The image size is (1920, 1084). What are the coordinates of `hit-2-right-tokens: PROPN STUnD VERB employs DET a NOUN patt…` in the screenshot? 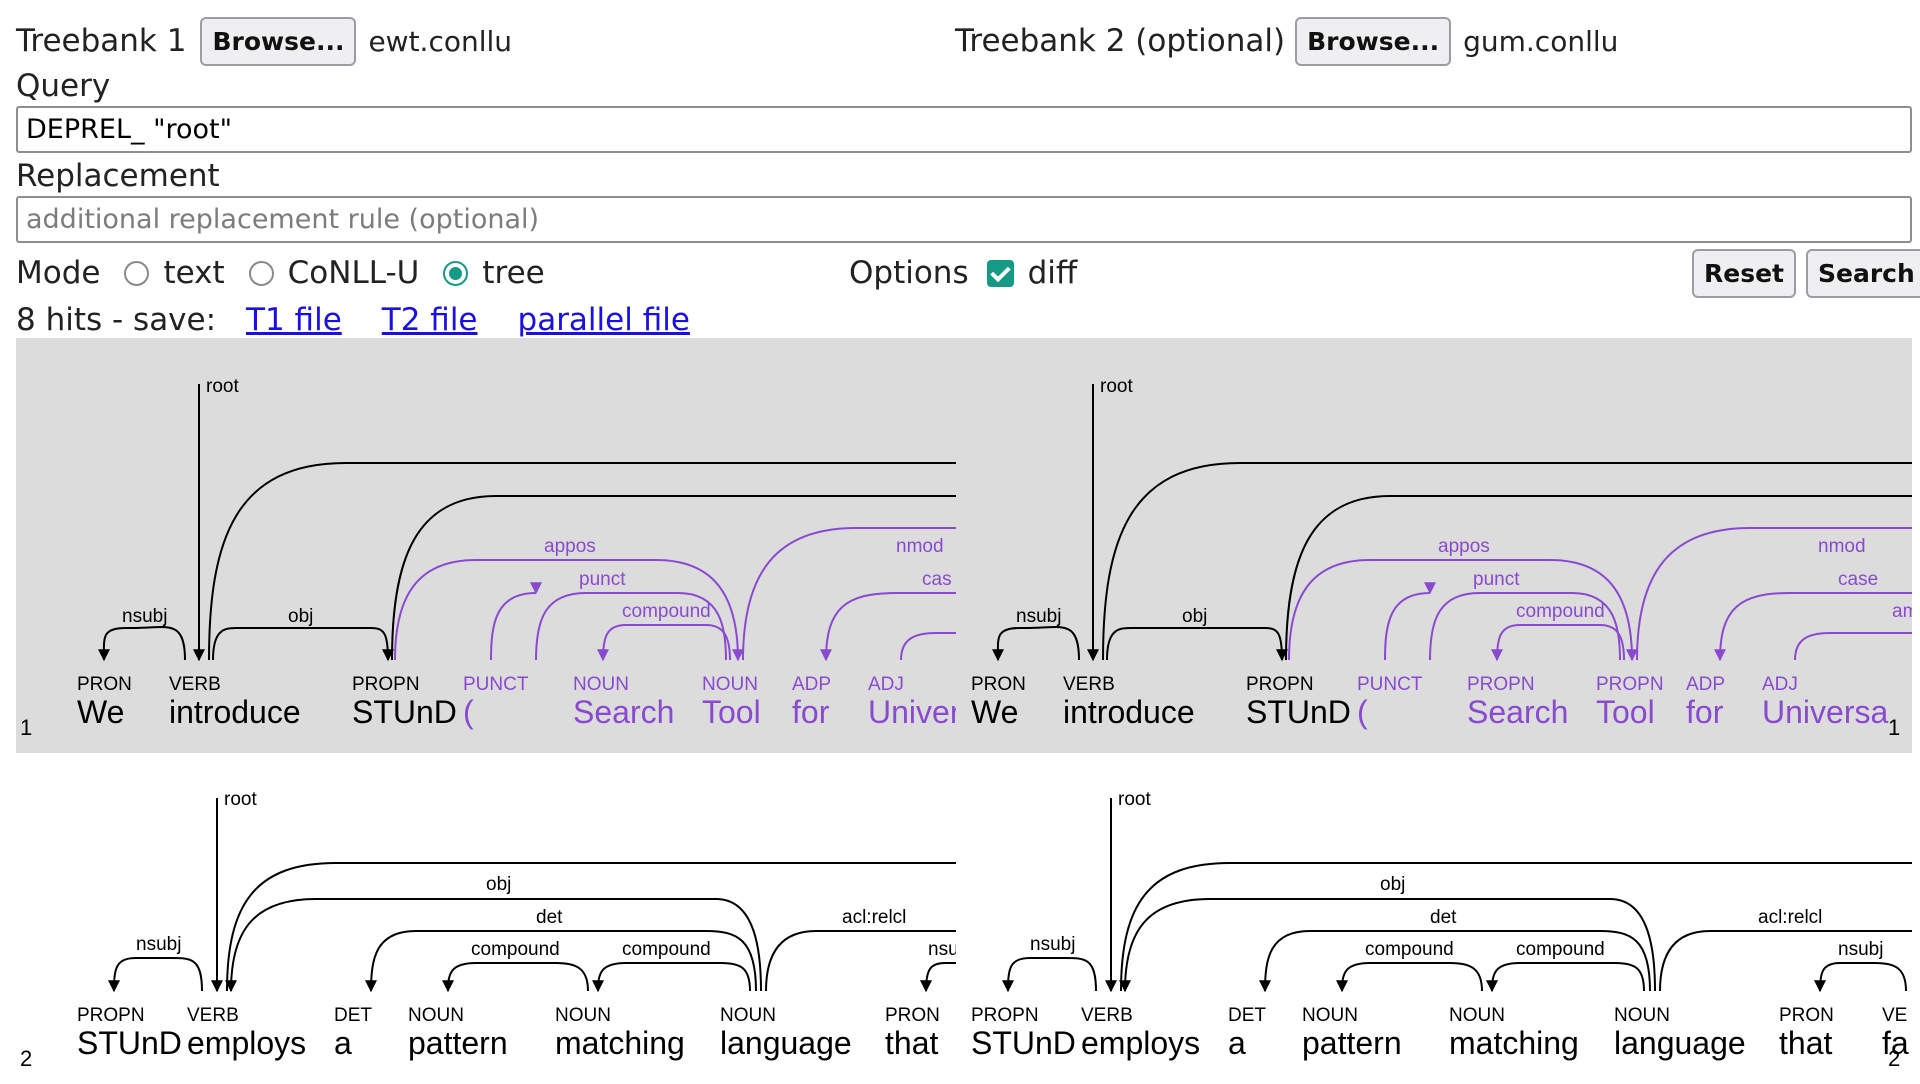 It's located at (1440, 1033).